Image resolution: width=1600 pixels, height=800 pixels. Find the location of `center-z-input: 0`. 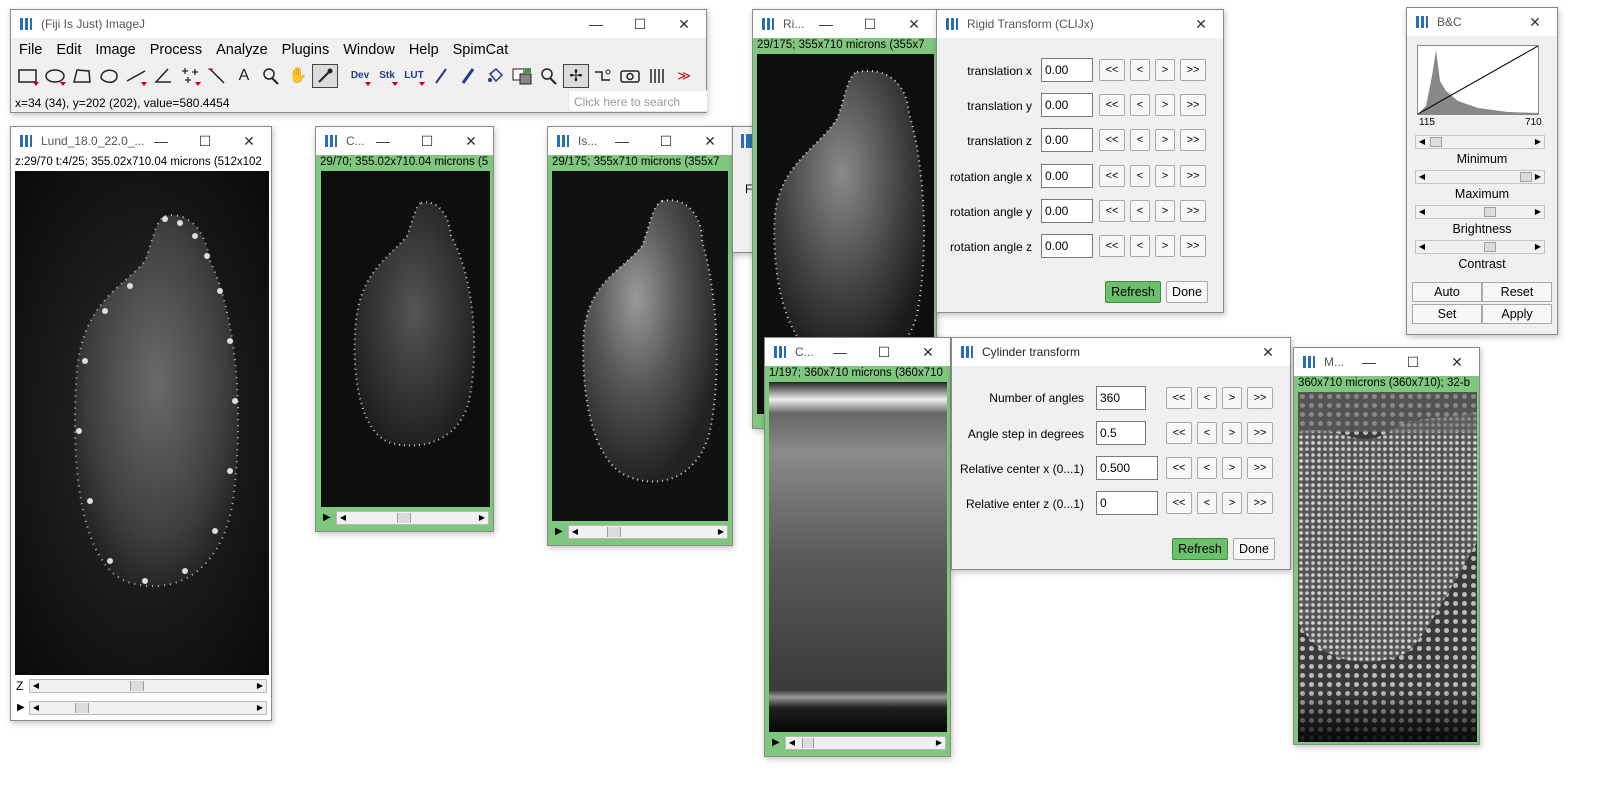

center-z-input: 0 is located at coordinates (1127, 503).